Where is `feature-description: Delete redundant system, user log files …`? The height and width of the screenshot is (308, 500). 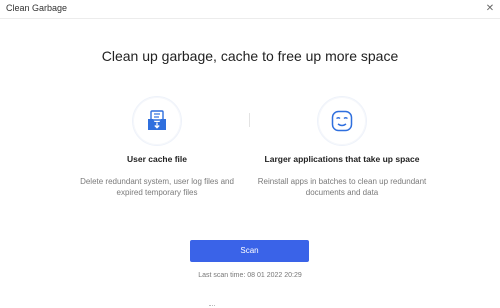 feature-description: Delete redundant system, user log files … is located at coordinates (157, 187).